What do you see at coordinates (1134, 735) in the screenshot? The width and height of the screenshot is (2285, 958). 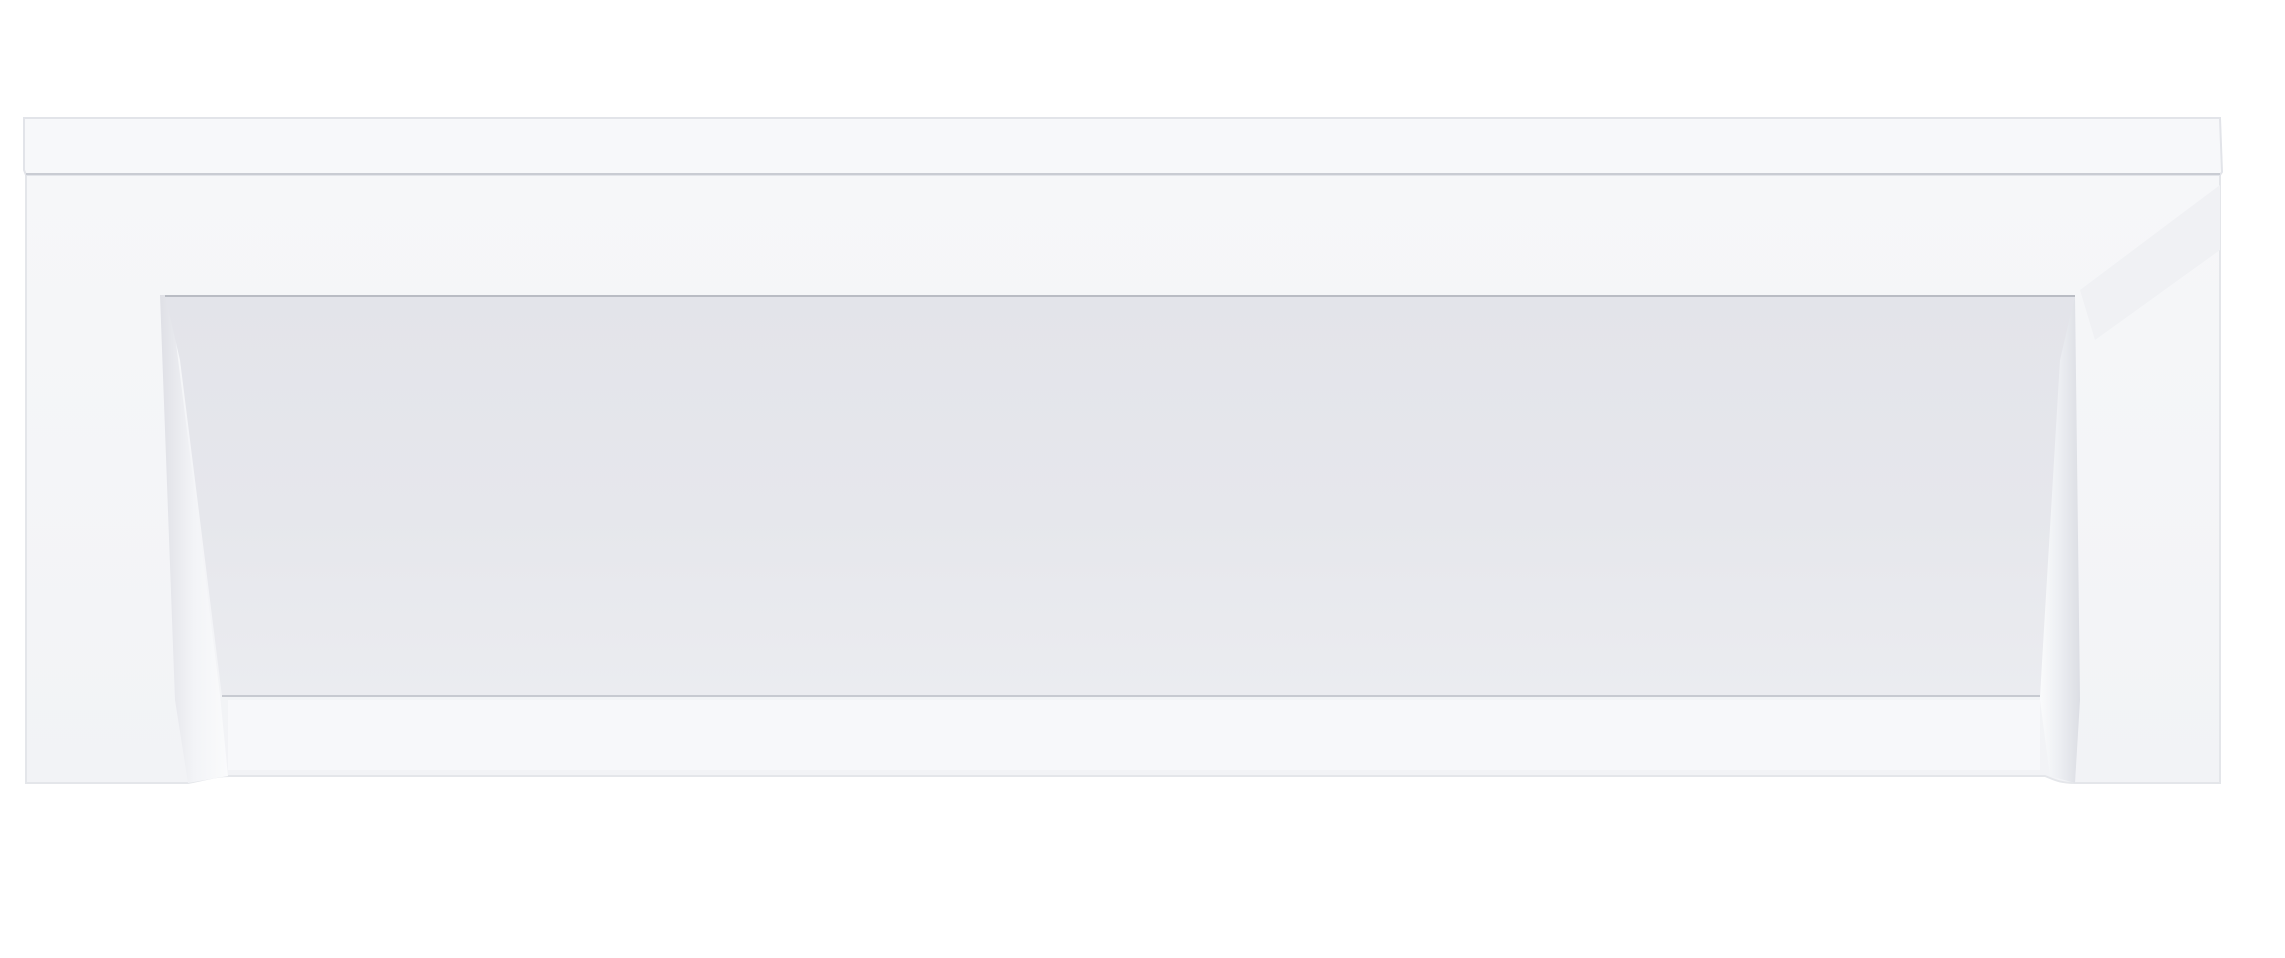 I see `lower-lip-highlight` at bounding box center [1134, 735].